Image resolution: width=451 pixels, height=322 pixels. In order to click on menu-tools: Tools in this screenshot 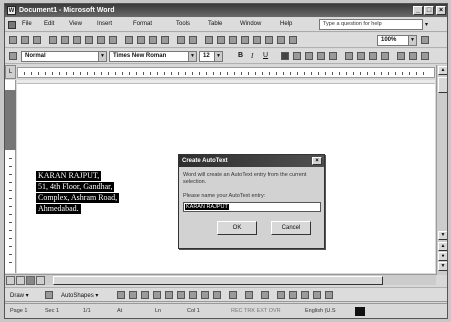, I will do `click(183, 24)`.